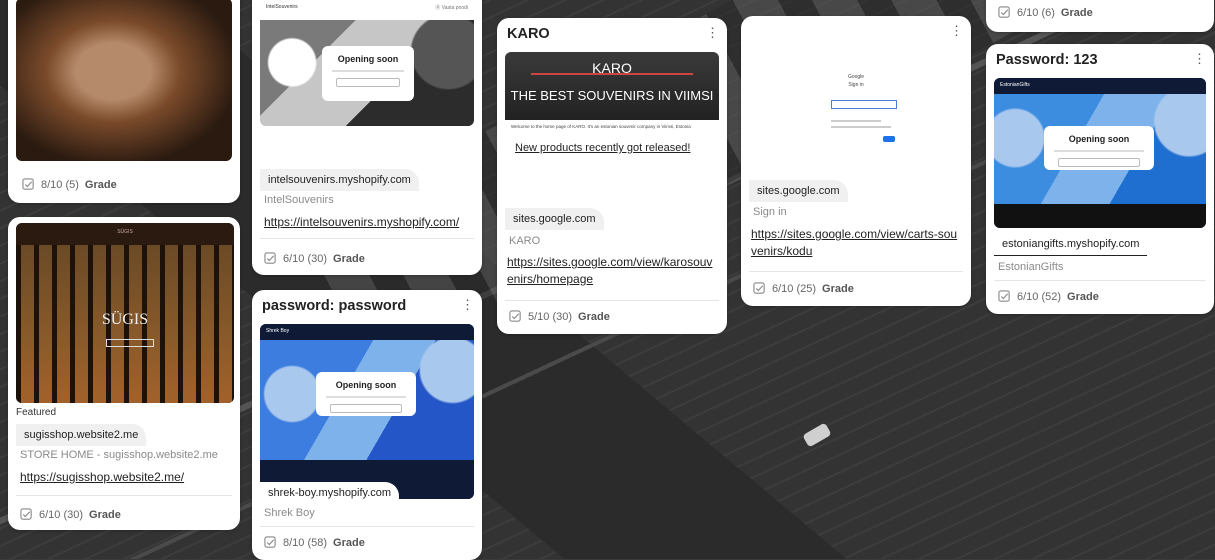 Image resolution: width=1215 pixels, height=560 pixels. Describe the element at coordinates (119, 455) in the screenshot. I see `site-title: STORE HOME - sugisshop.website2.me` at that location.